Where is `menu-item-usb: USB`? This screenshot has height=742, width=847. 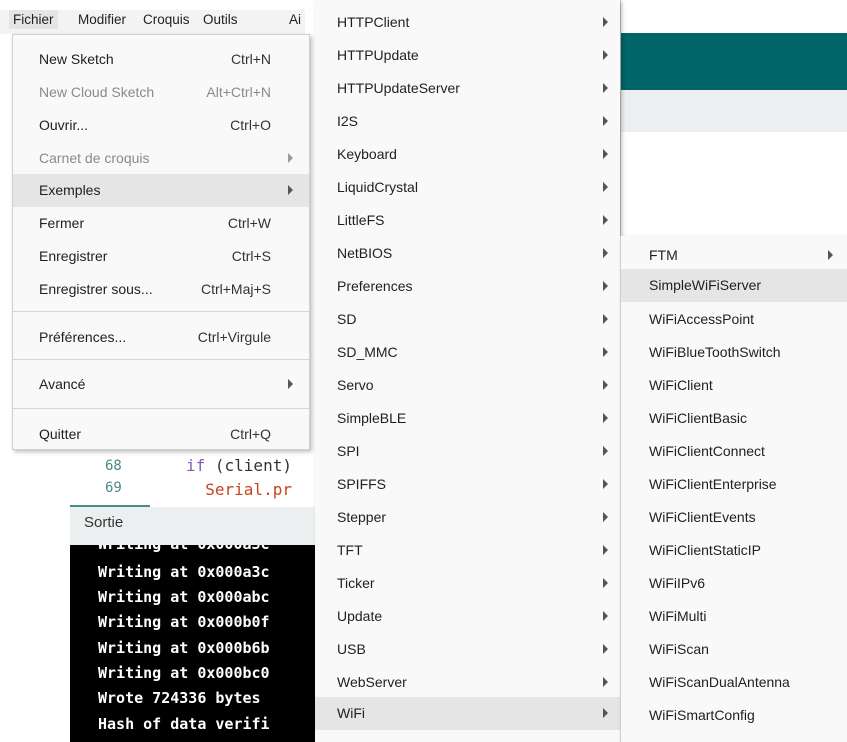 menu-item-usb: USB is located at coordinates (467, 649).